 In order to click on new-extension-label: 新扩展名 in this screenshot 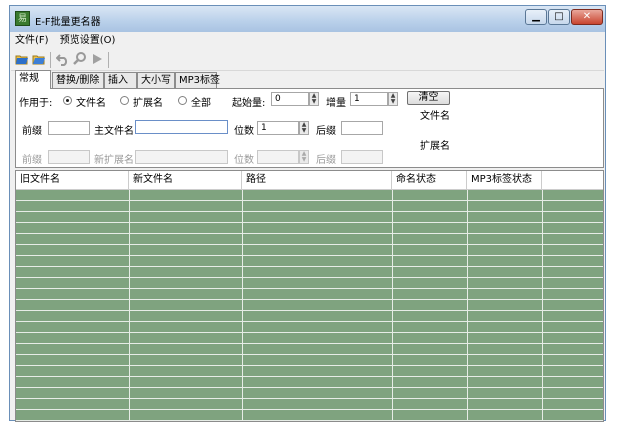, I will do `click(114, 160)`.